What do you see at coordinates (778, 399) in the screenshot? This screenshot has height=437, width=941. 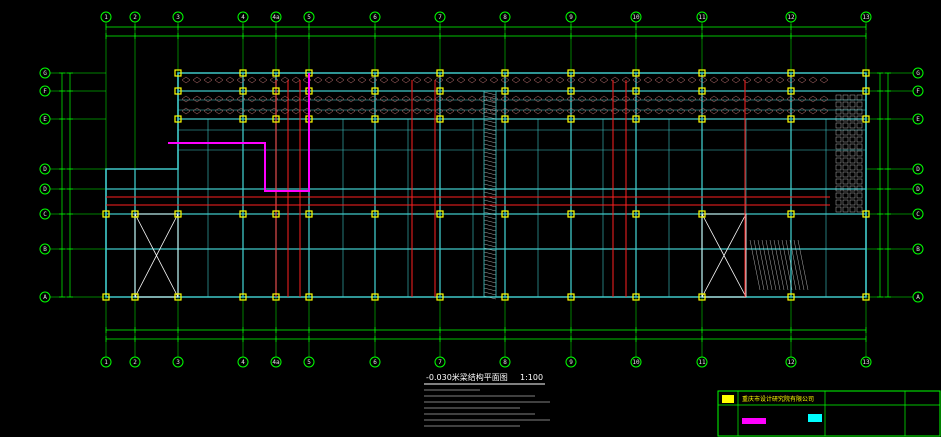 I see `title-block-company: 重庆市设计研究院有限公司` at bounding box center [778, 399].